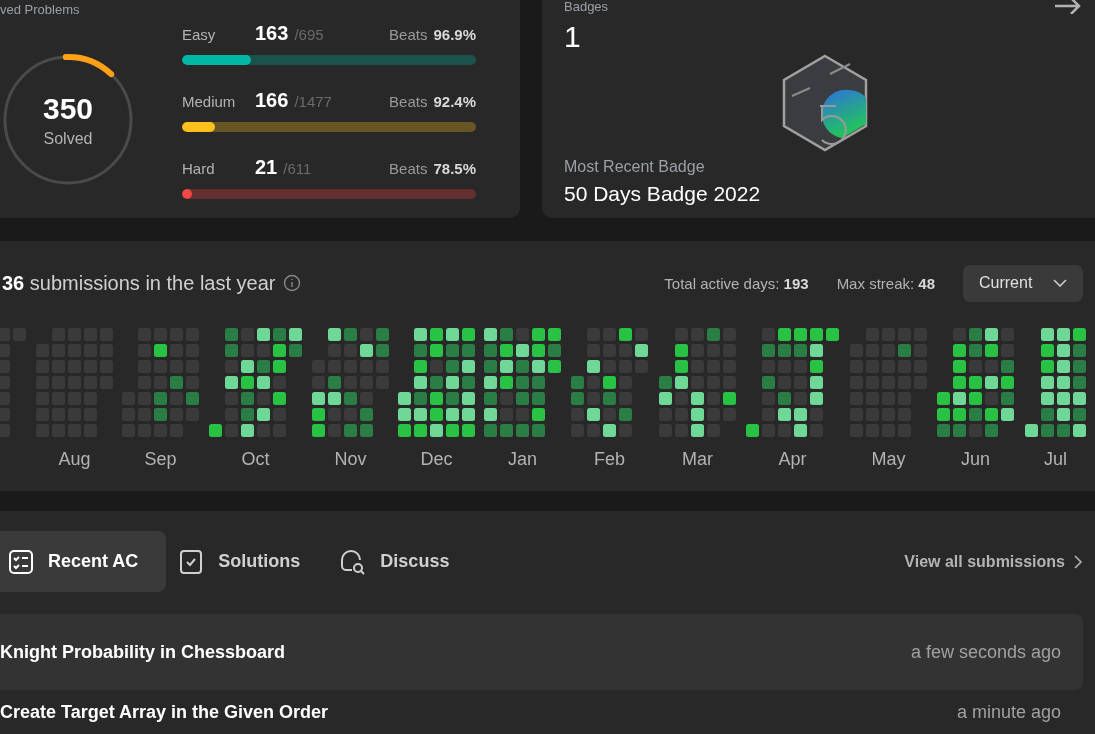 Image resolution: width=1095 pixels, height=734 pixels. Describe the element at coordinates (266, 167) in the screenshot. I see `solved-count: 21` at that location.